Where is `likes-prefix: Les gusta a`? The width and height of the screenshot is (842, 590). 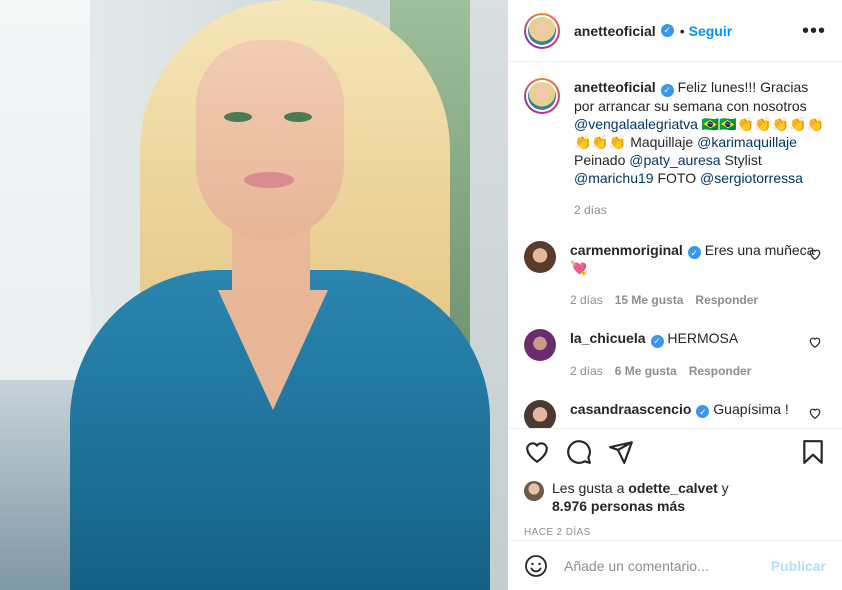
likes-prefix: Les gusta a is located at coordinates (588, 488).